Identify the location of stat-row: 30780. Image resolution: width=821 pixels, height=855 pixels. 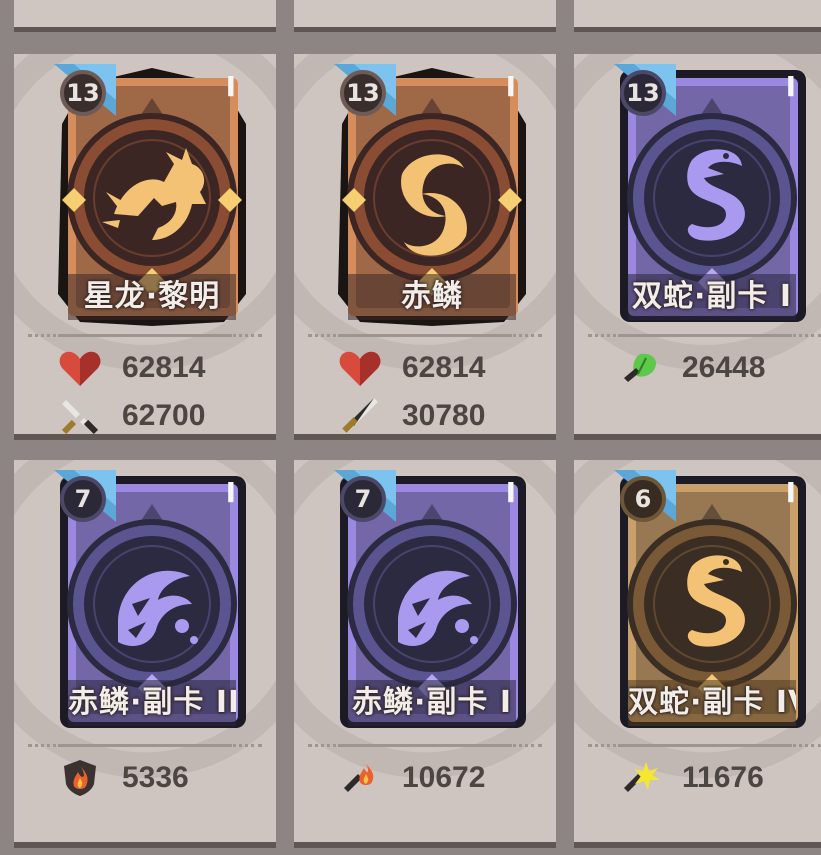
(412, 415).